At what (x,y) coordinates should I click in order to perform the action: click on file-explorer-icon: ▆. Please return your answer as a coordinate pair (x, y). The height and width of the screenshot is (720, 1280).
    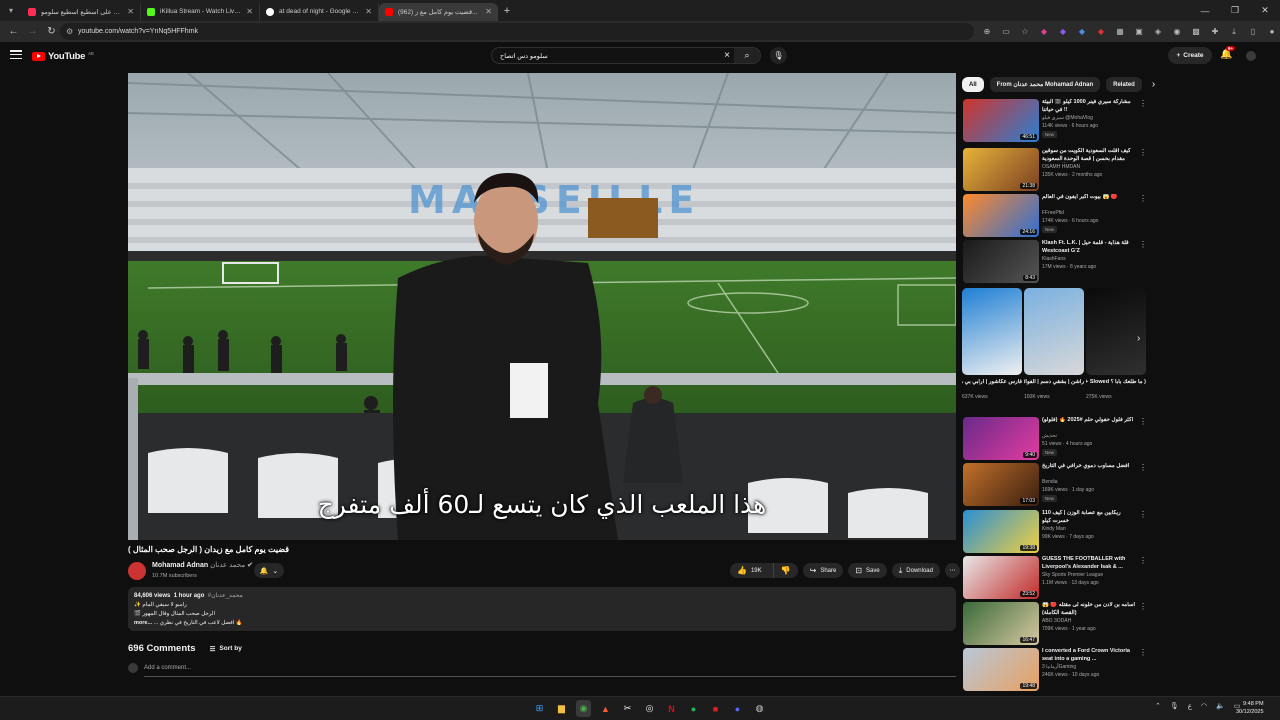
    Looking at the image, I should click on (561, 708).